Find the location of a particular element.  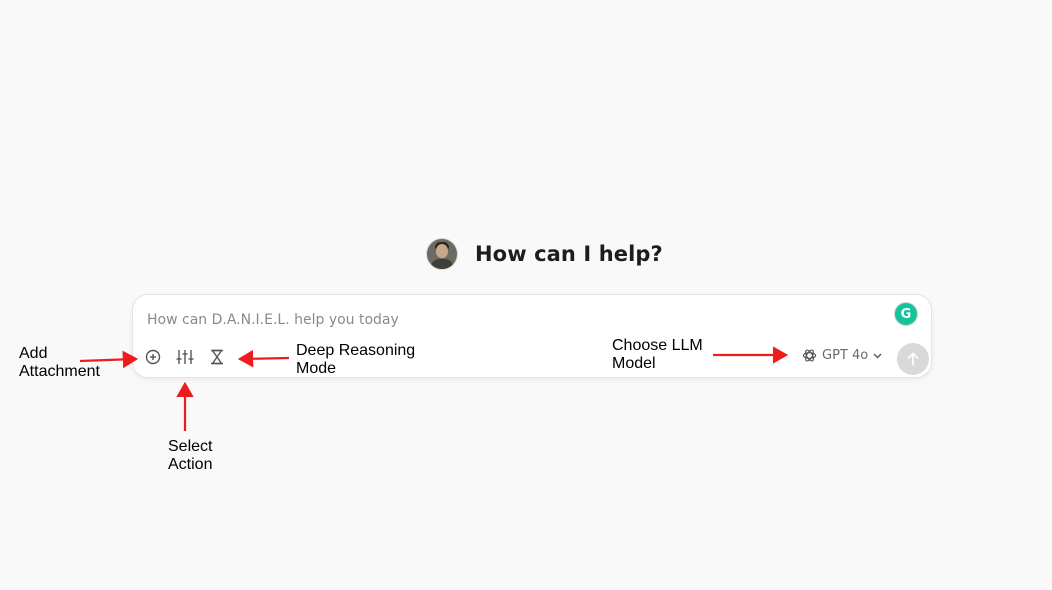

annotation-arrows is located at coordinates (434, 388).